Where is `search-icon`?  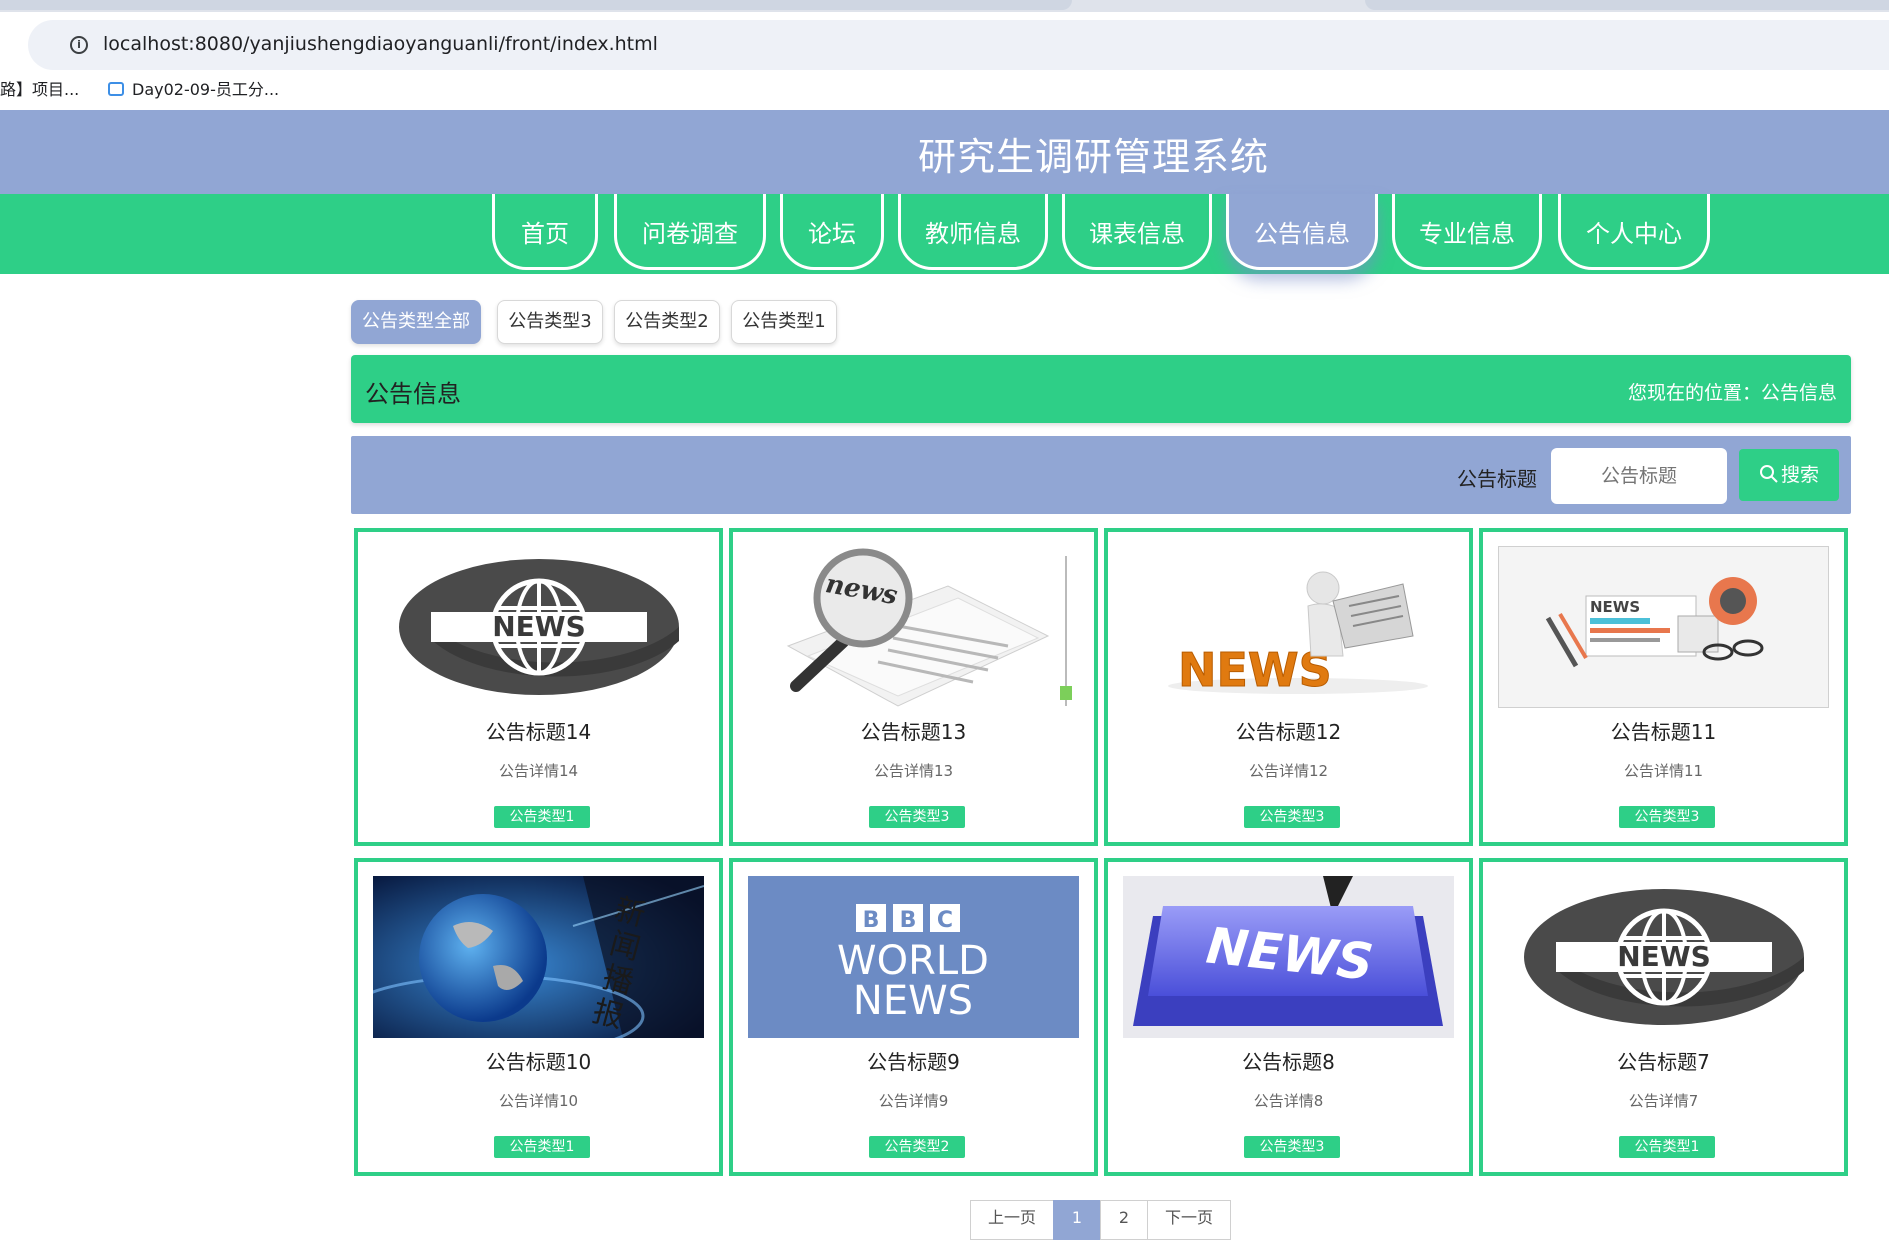 search-icon is located at coordinates (1768, 474).